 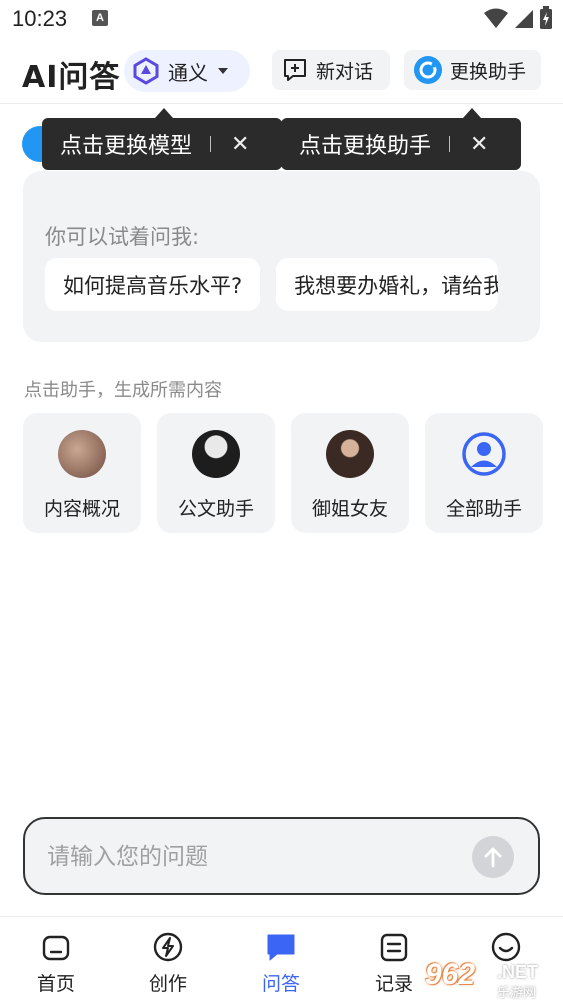 I want to click on send-button, so click(x=493, y=857).